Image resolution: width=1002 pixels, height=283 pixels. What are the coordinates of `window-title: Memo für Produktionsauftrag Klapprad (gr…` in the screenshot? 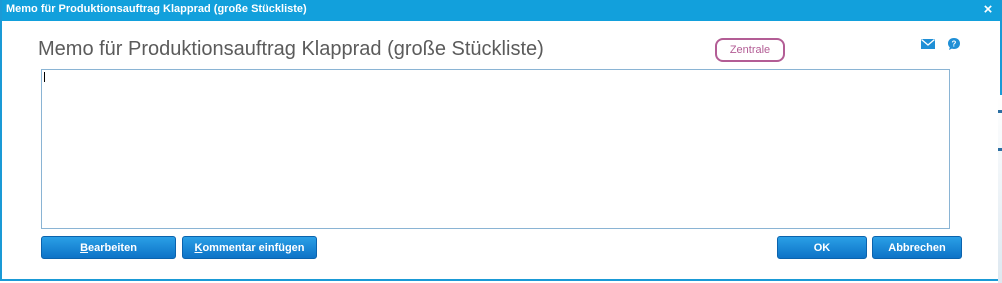 It's located at (156, 9).